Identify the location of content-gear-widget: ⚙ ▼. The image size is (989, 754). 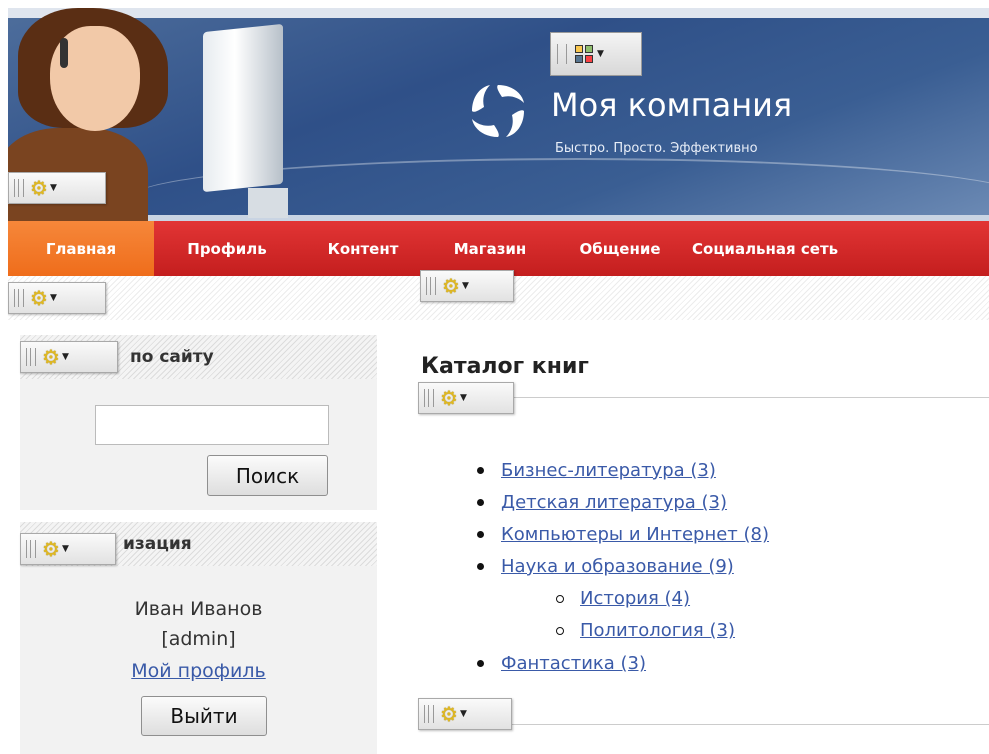
(467, 286).